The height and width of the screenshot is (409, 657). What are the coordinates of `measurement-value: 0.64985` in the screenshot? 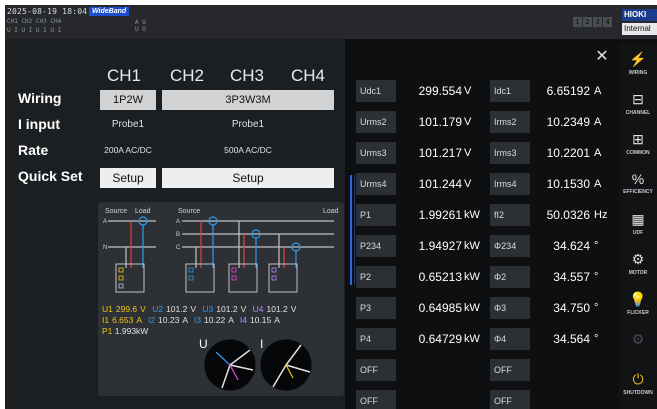 It's located at (440, 308).